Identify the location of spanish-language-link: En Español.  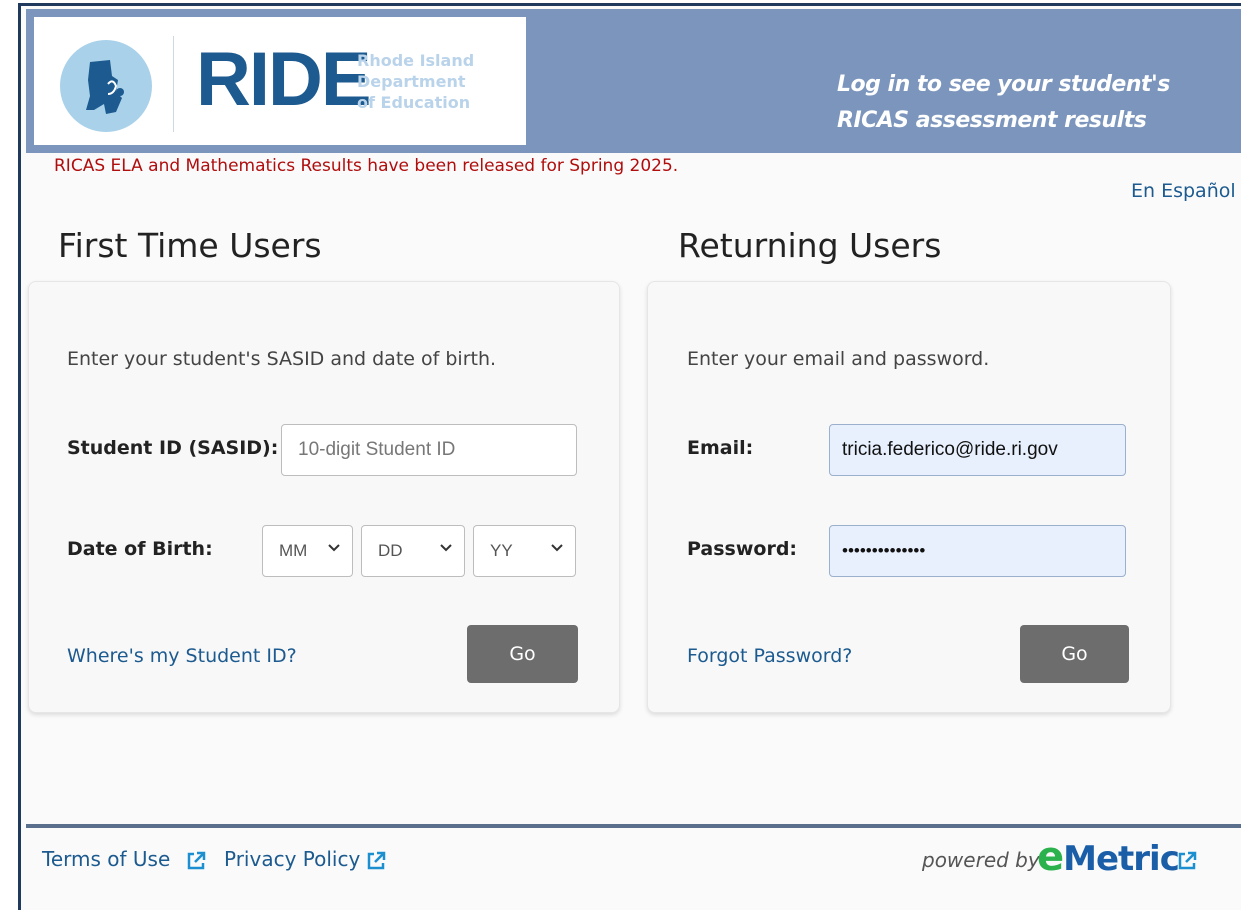
(1183, 191).